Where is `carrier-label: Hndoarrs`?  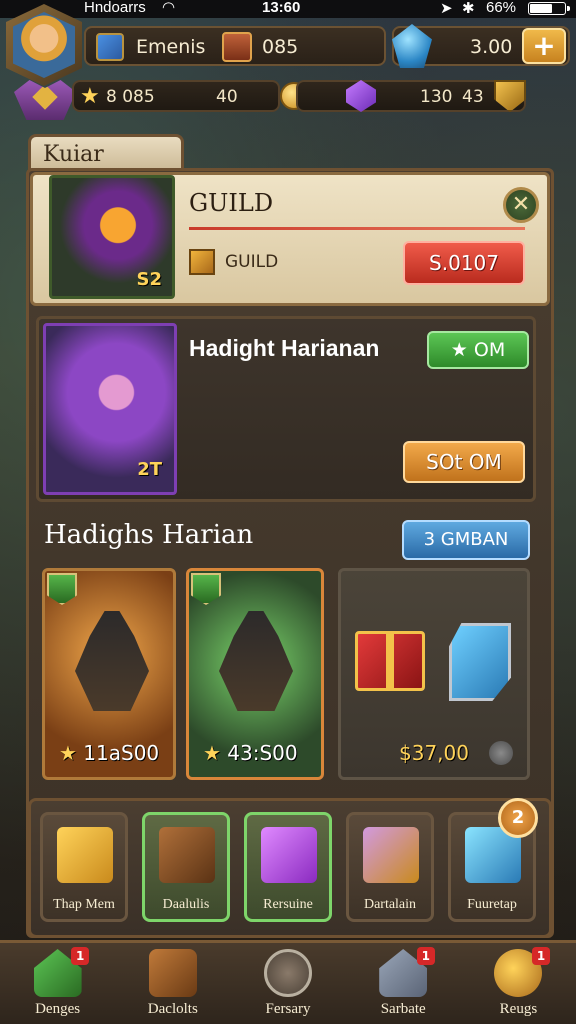
carrier-label: Hndoarrs is located at coordinates (115, 8).